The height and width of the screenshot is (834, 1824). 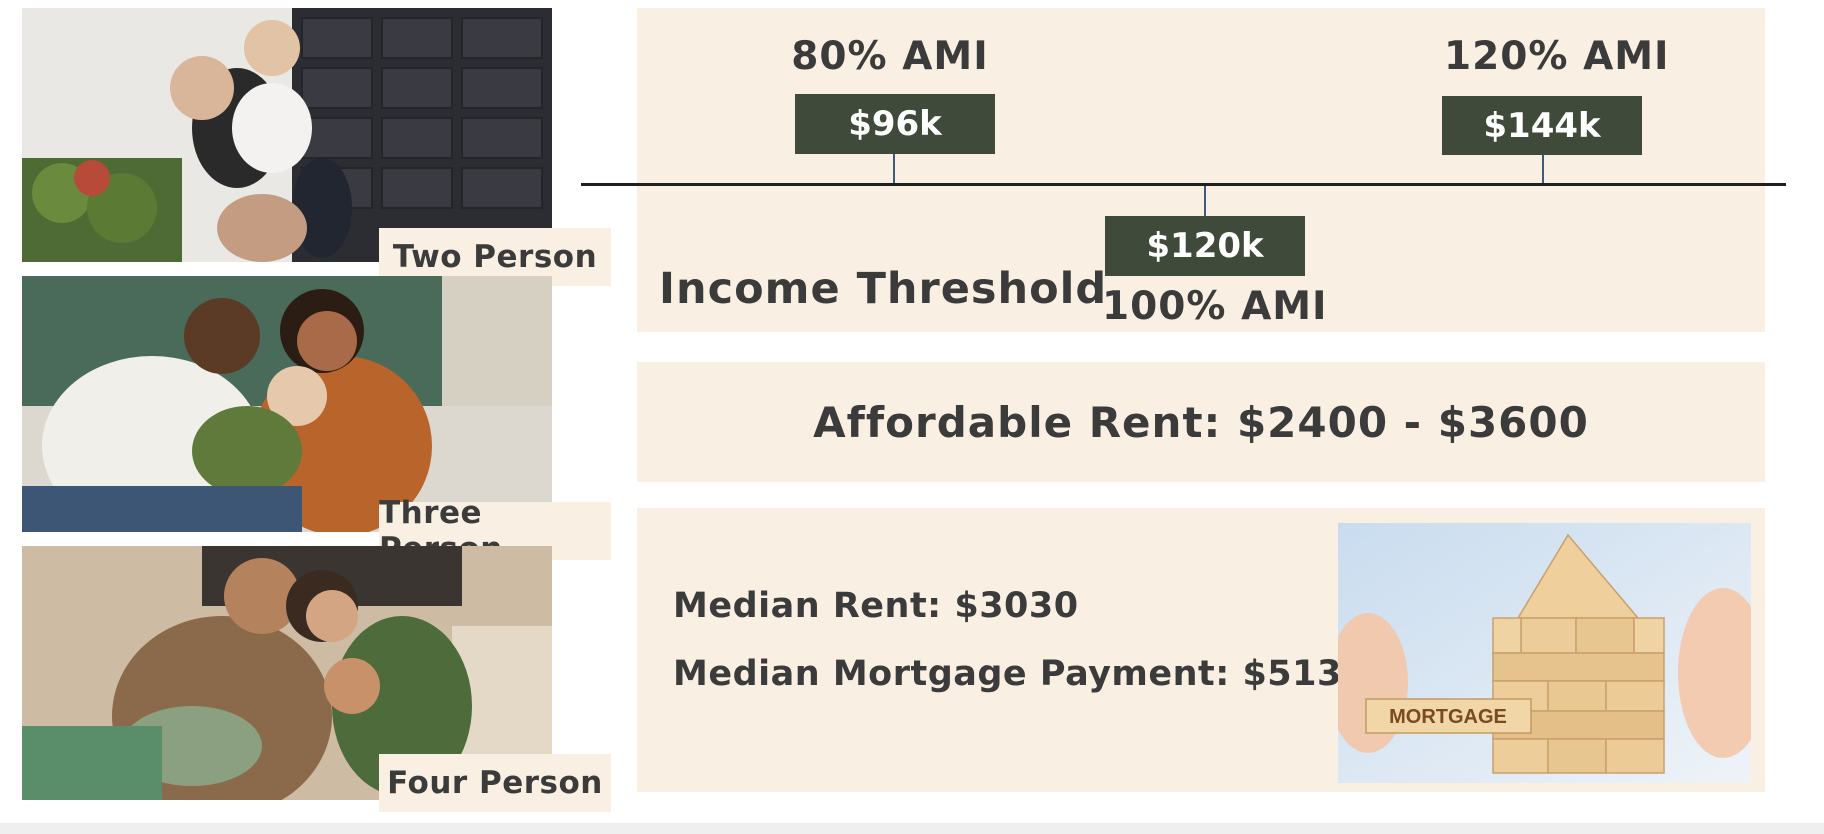 I want to click on affordable-rent-text: Affordable Rent: $2400 - $3600, so click(x=1201, y=422).